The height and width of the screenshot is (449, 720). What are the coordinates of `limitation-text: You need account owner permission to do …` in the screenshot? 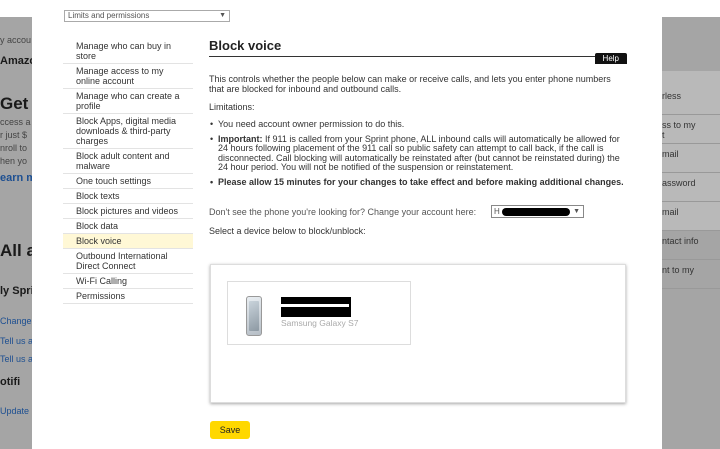 It's located at (311, 124).